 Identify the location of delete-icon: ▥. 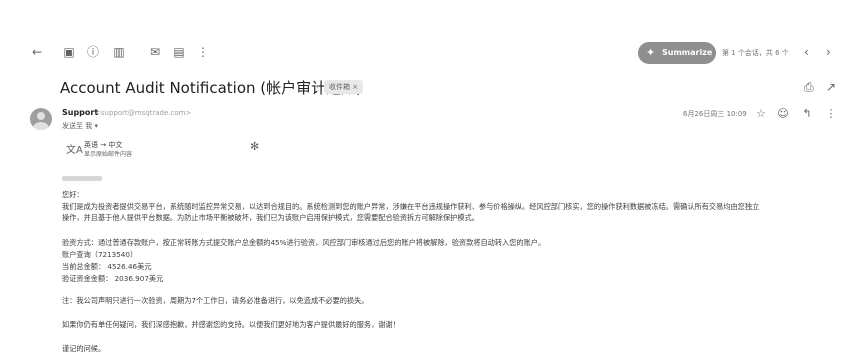
(119, 52).